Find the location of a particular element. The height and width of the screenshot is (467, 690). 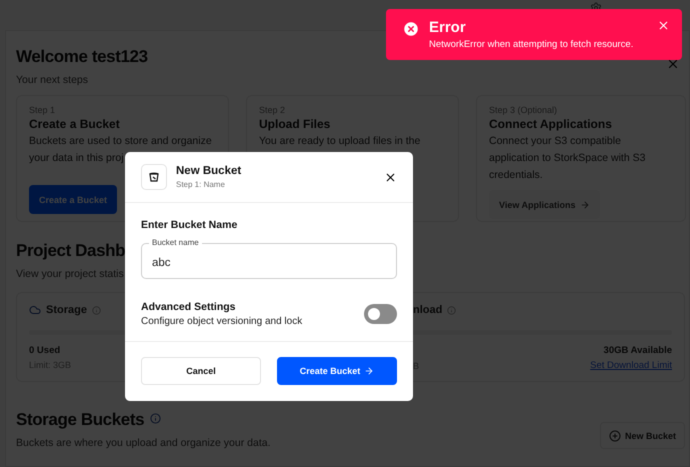

create-bucket-button: Create Bucket is located at coordinates (337, 371).